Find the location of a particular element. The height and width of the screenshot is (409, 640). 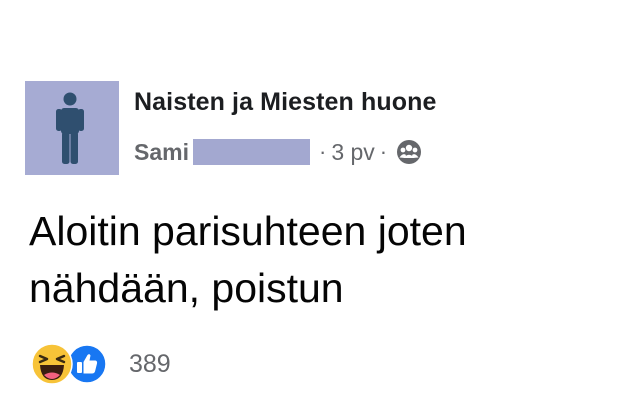

haha-reaction-icon is located at coordinates (52, 364).